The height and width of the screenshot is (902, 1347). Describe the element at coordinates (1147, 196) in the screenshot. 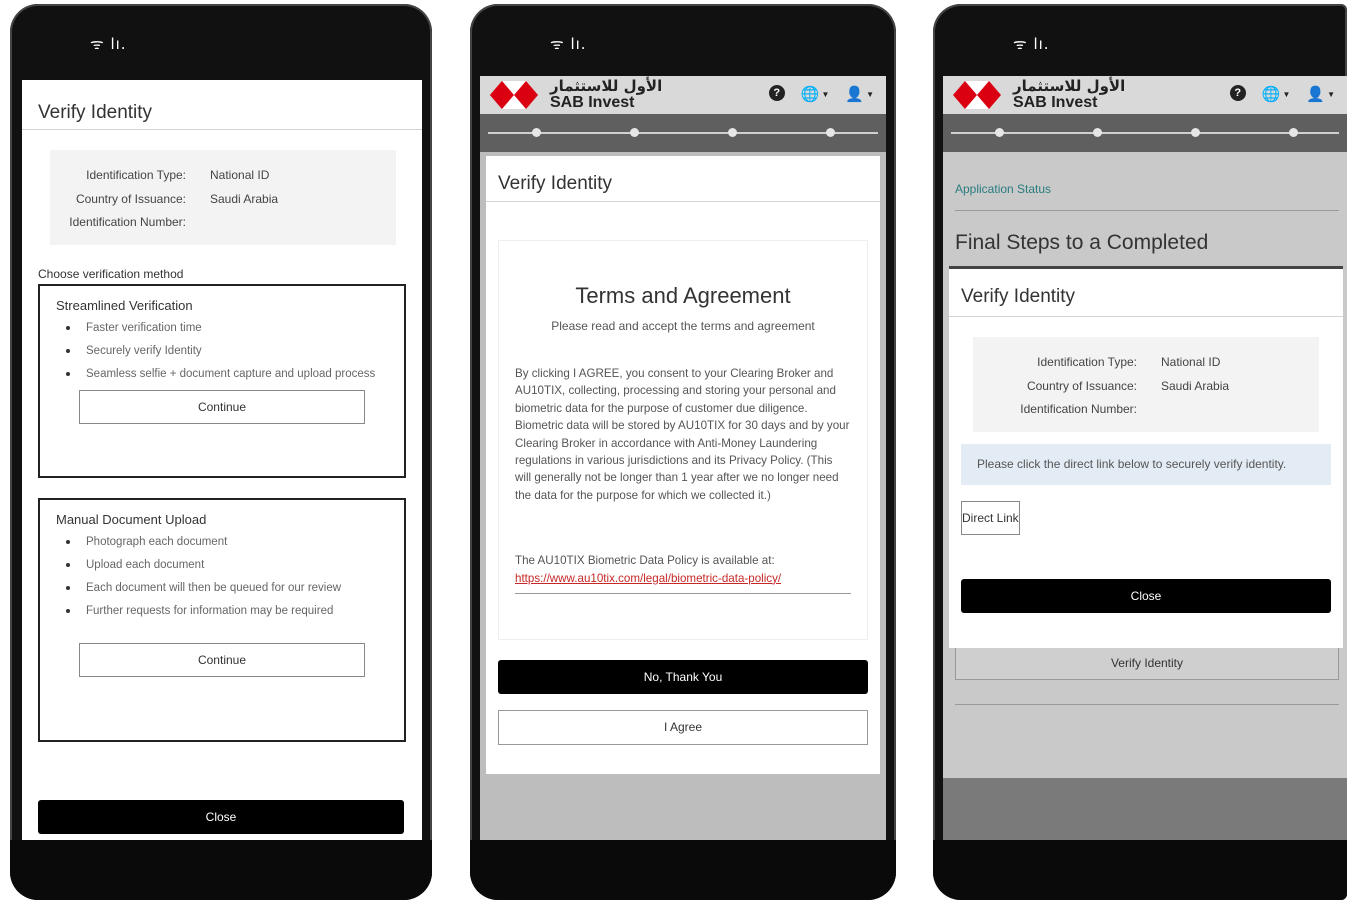

I see `application-status-link: Application Status` at that location.